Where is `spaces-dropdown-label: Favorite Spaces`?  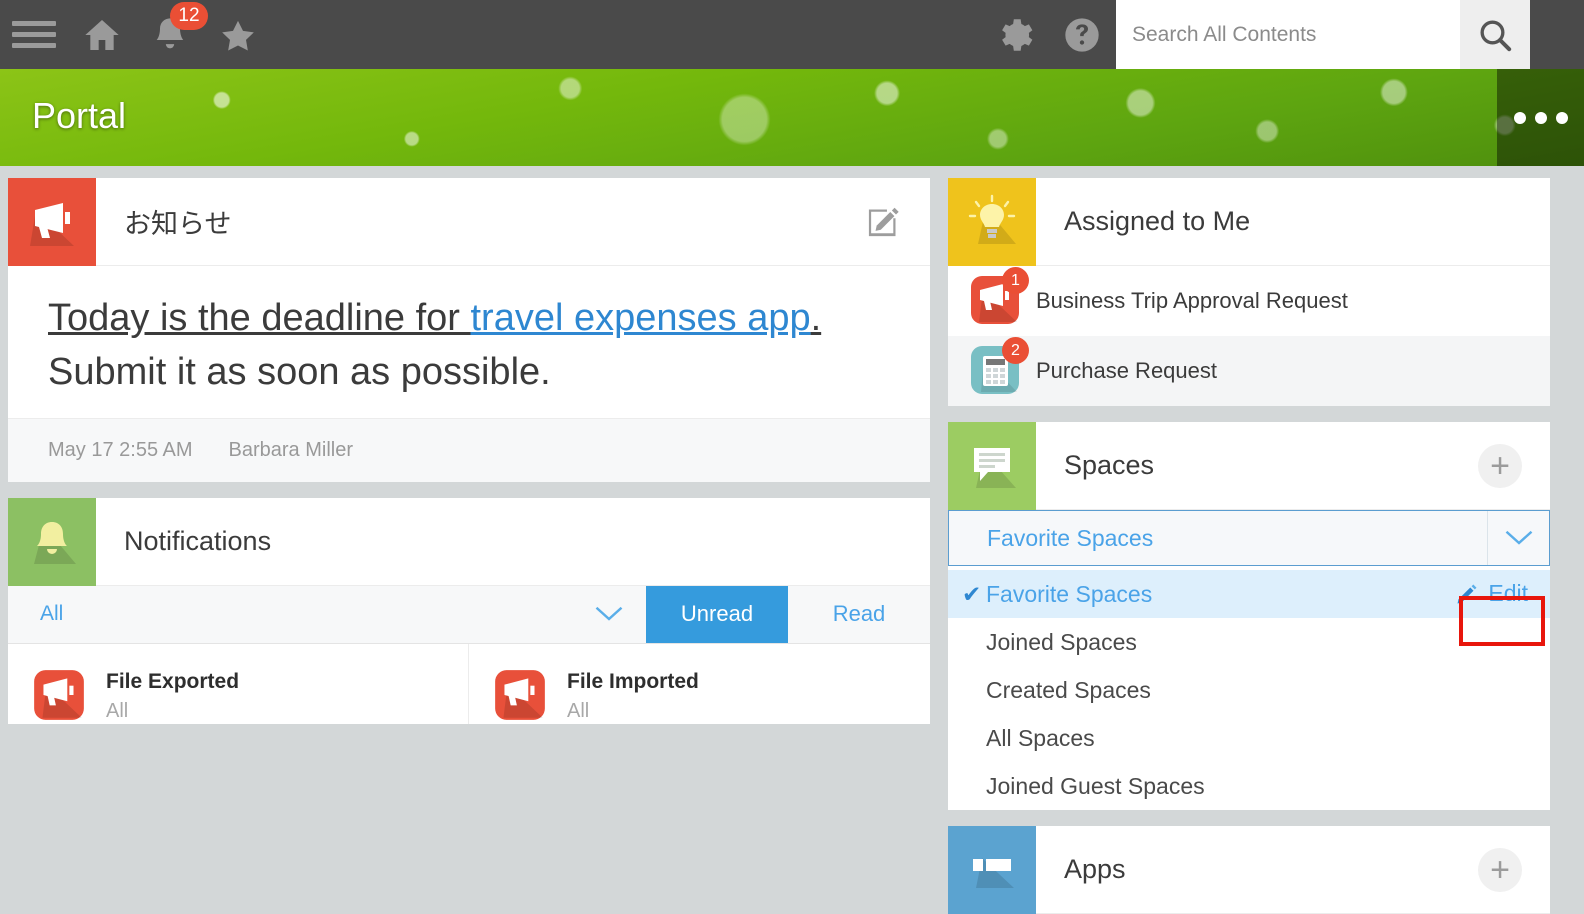
spaces-dropdown-label: Favorite Spaces is located at coordinates (1069, 593).